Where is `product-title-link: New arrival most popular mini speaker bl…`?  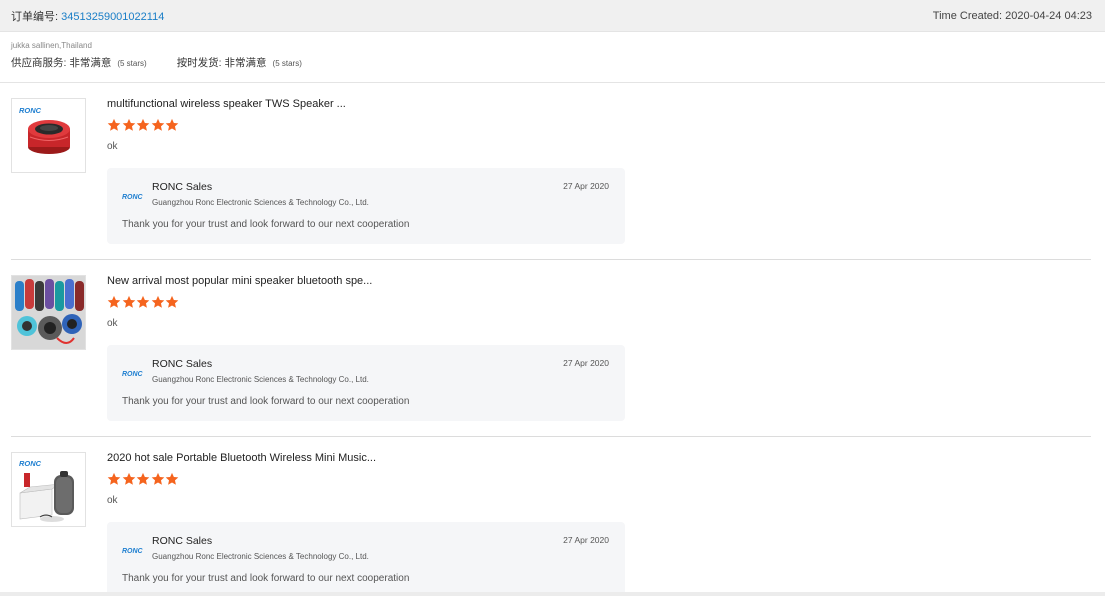 product-title-link: New arrival most popular mini speaker bl… is located at coordinates (239, 281).